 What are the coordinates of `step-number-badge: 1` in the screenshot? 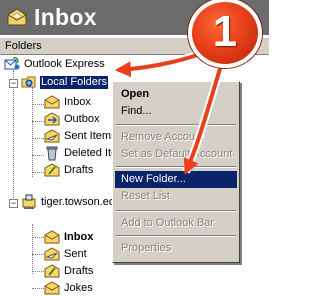 It's located at (225, 34).